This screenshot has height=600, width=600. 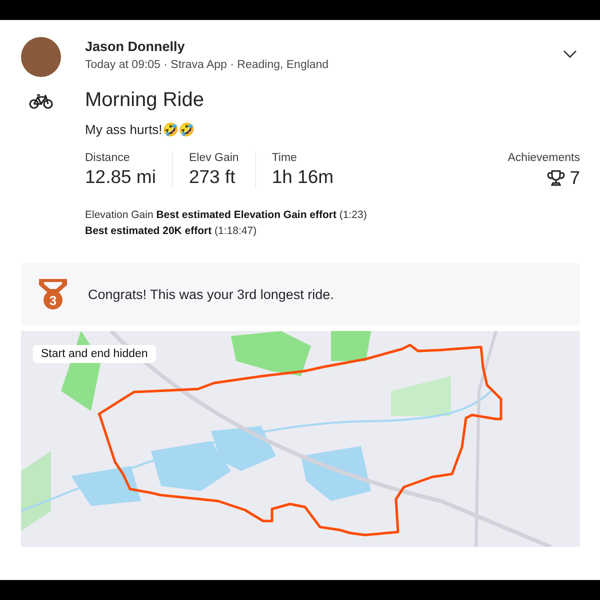 I want to click on stat-value: 12.85 mi, so click(x=120, y=177).